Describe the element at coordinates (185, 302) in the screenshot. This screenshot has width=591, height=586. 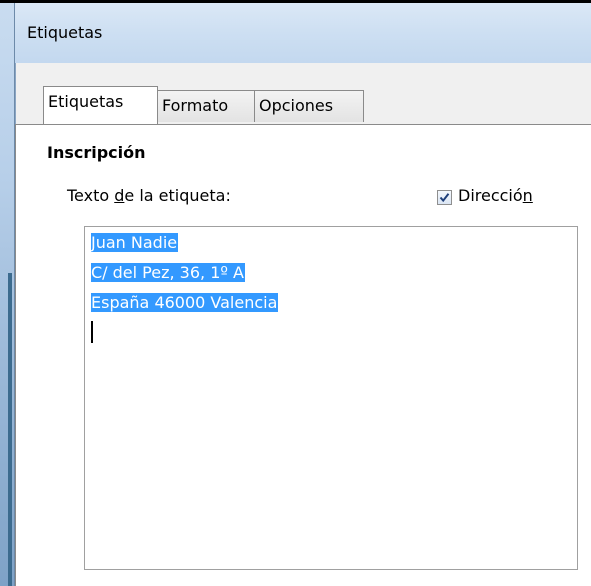
I see `label-text-line-3: España 46000 Valencia` at that location.